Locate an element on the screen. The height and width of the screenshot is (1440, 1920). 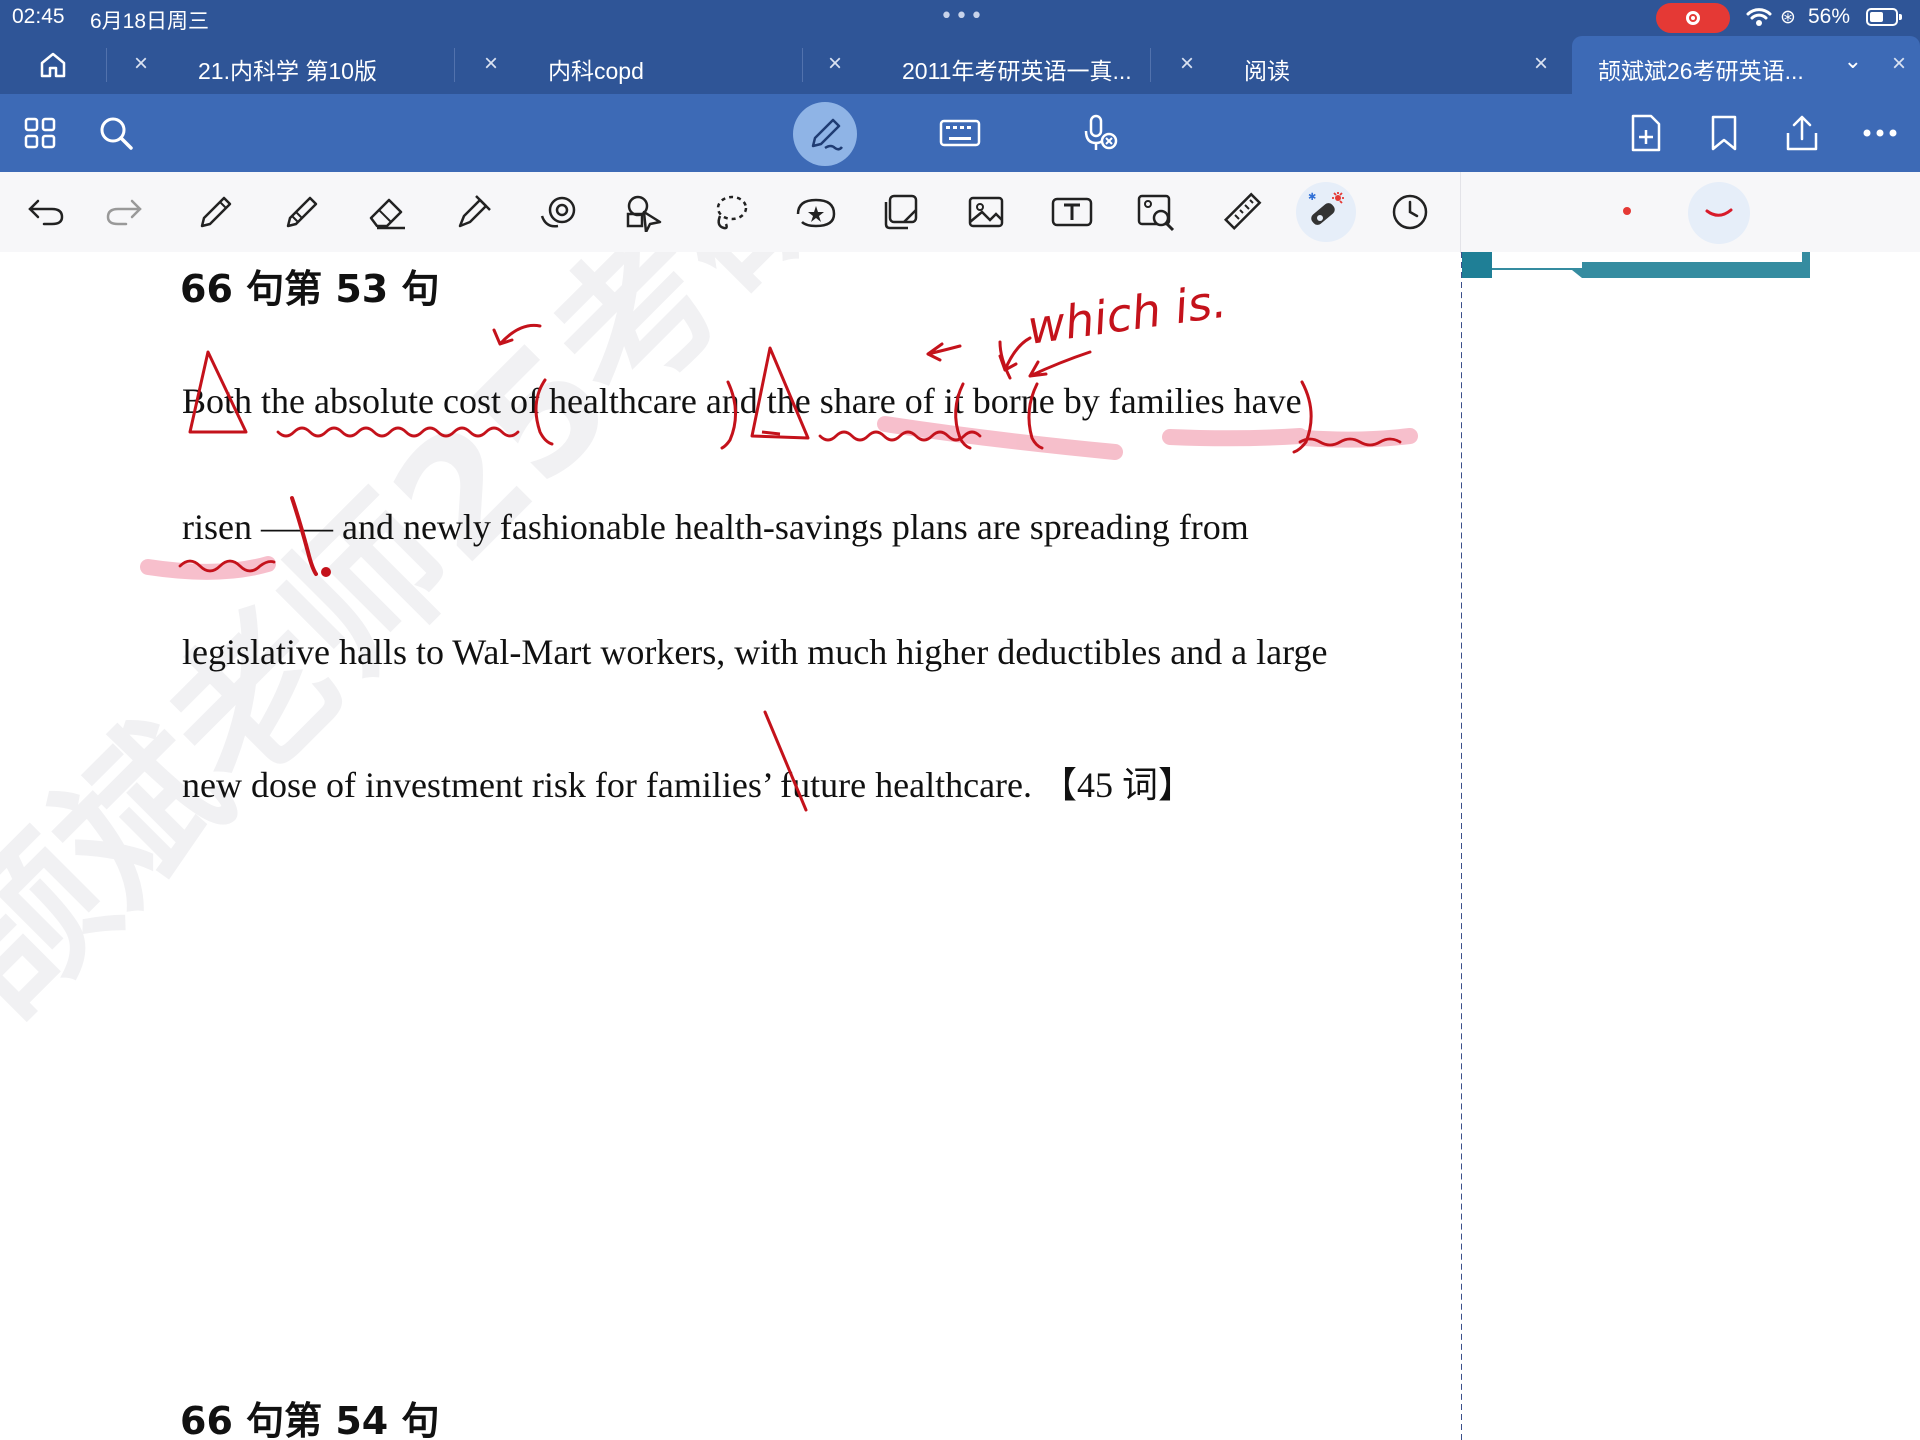
pen-icon is located at coordinates (216, 212).